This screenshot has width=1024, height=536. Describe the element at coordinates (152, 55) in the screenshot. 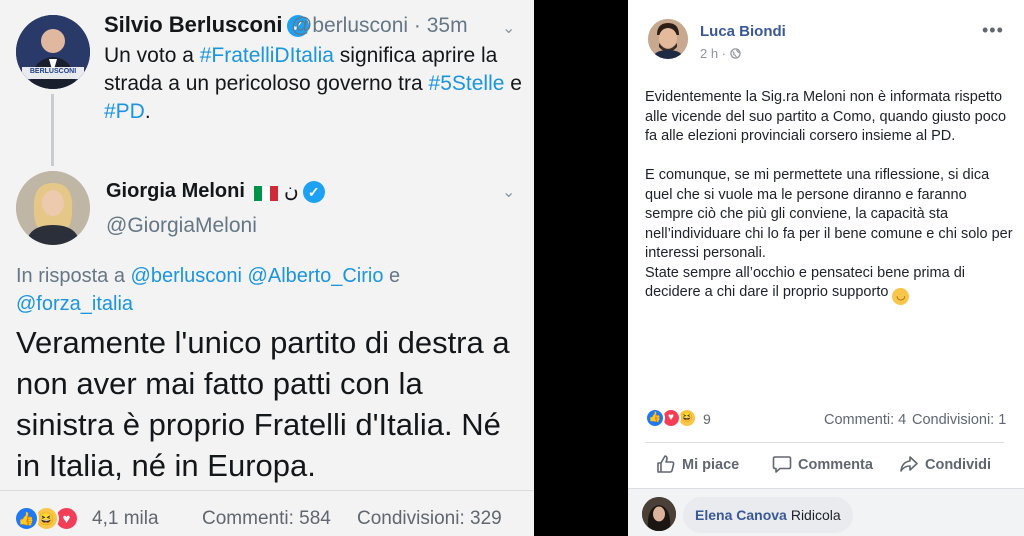

I see `tweet-text-part: Un voto a` at that location.